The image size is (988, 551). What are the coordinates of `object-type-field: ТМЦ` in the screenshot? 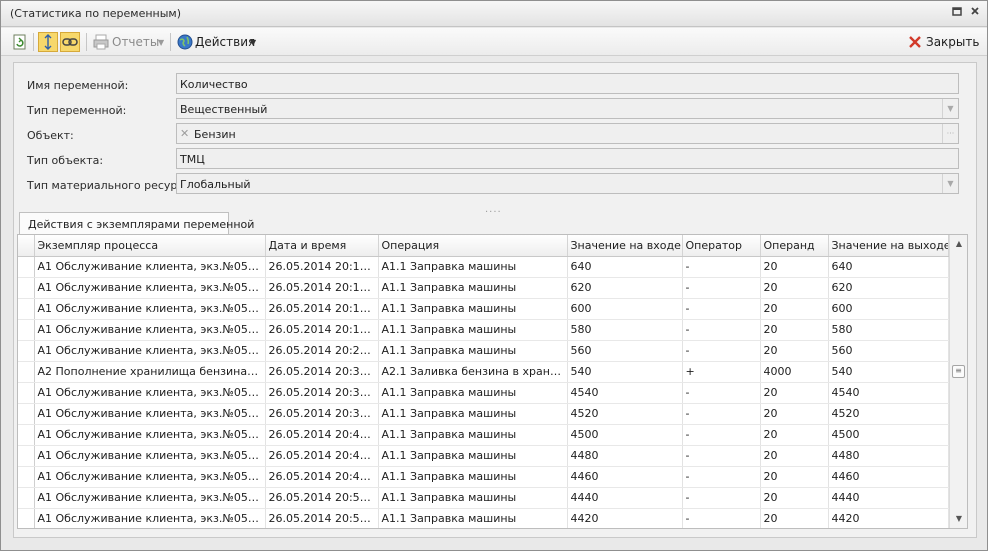 It's located at (567, 158).